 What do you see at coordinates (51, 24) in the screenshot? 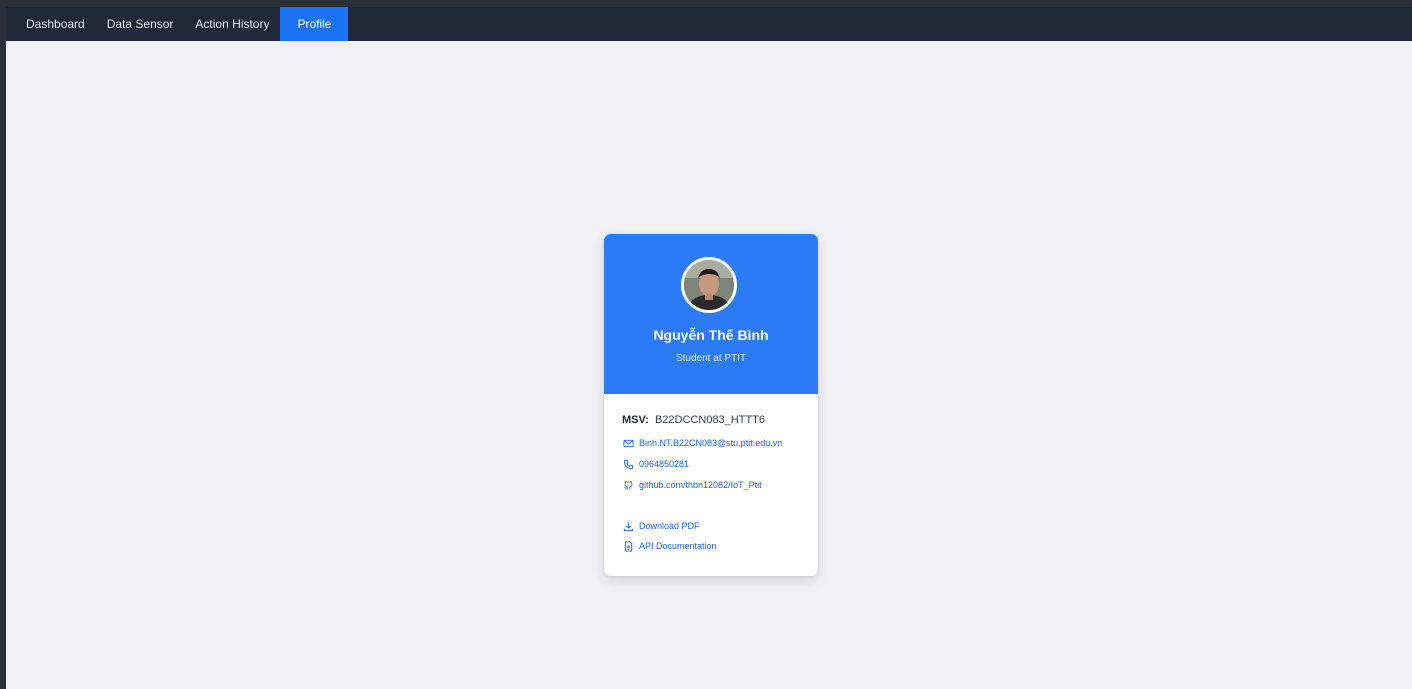
I see `nav-dashboard: Dashboard` at bounding box center [51, 24].